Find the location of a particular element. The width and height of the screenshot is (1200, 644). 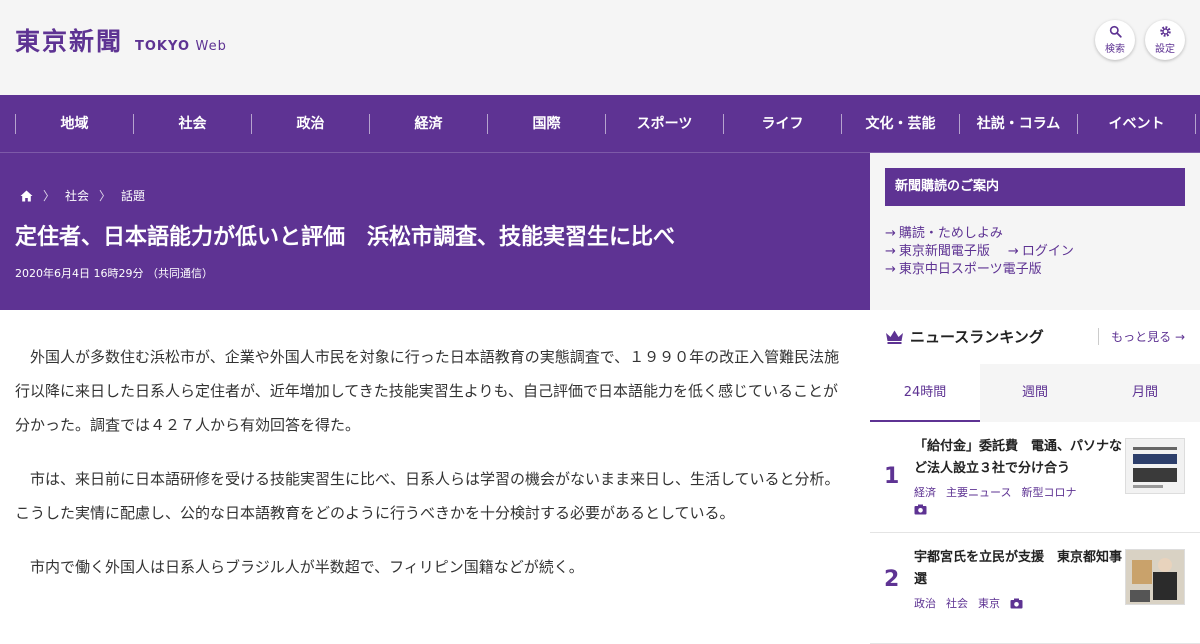

digital-edition-link: → 東京新聞電子版 is located at coordinates (937, 252).